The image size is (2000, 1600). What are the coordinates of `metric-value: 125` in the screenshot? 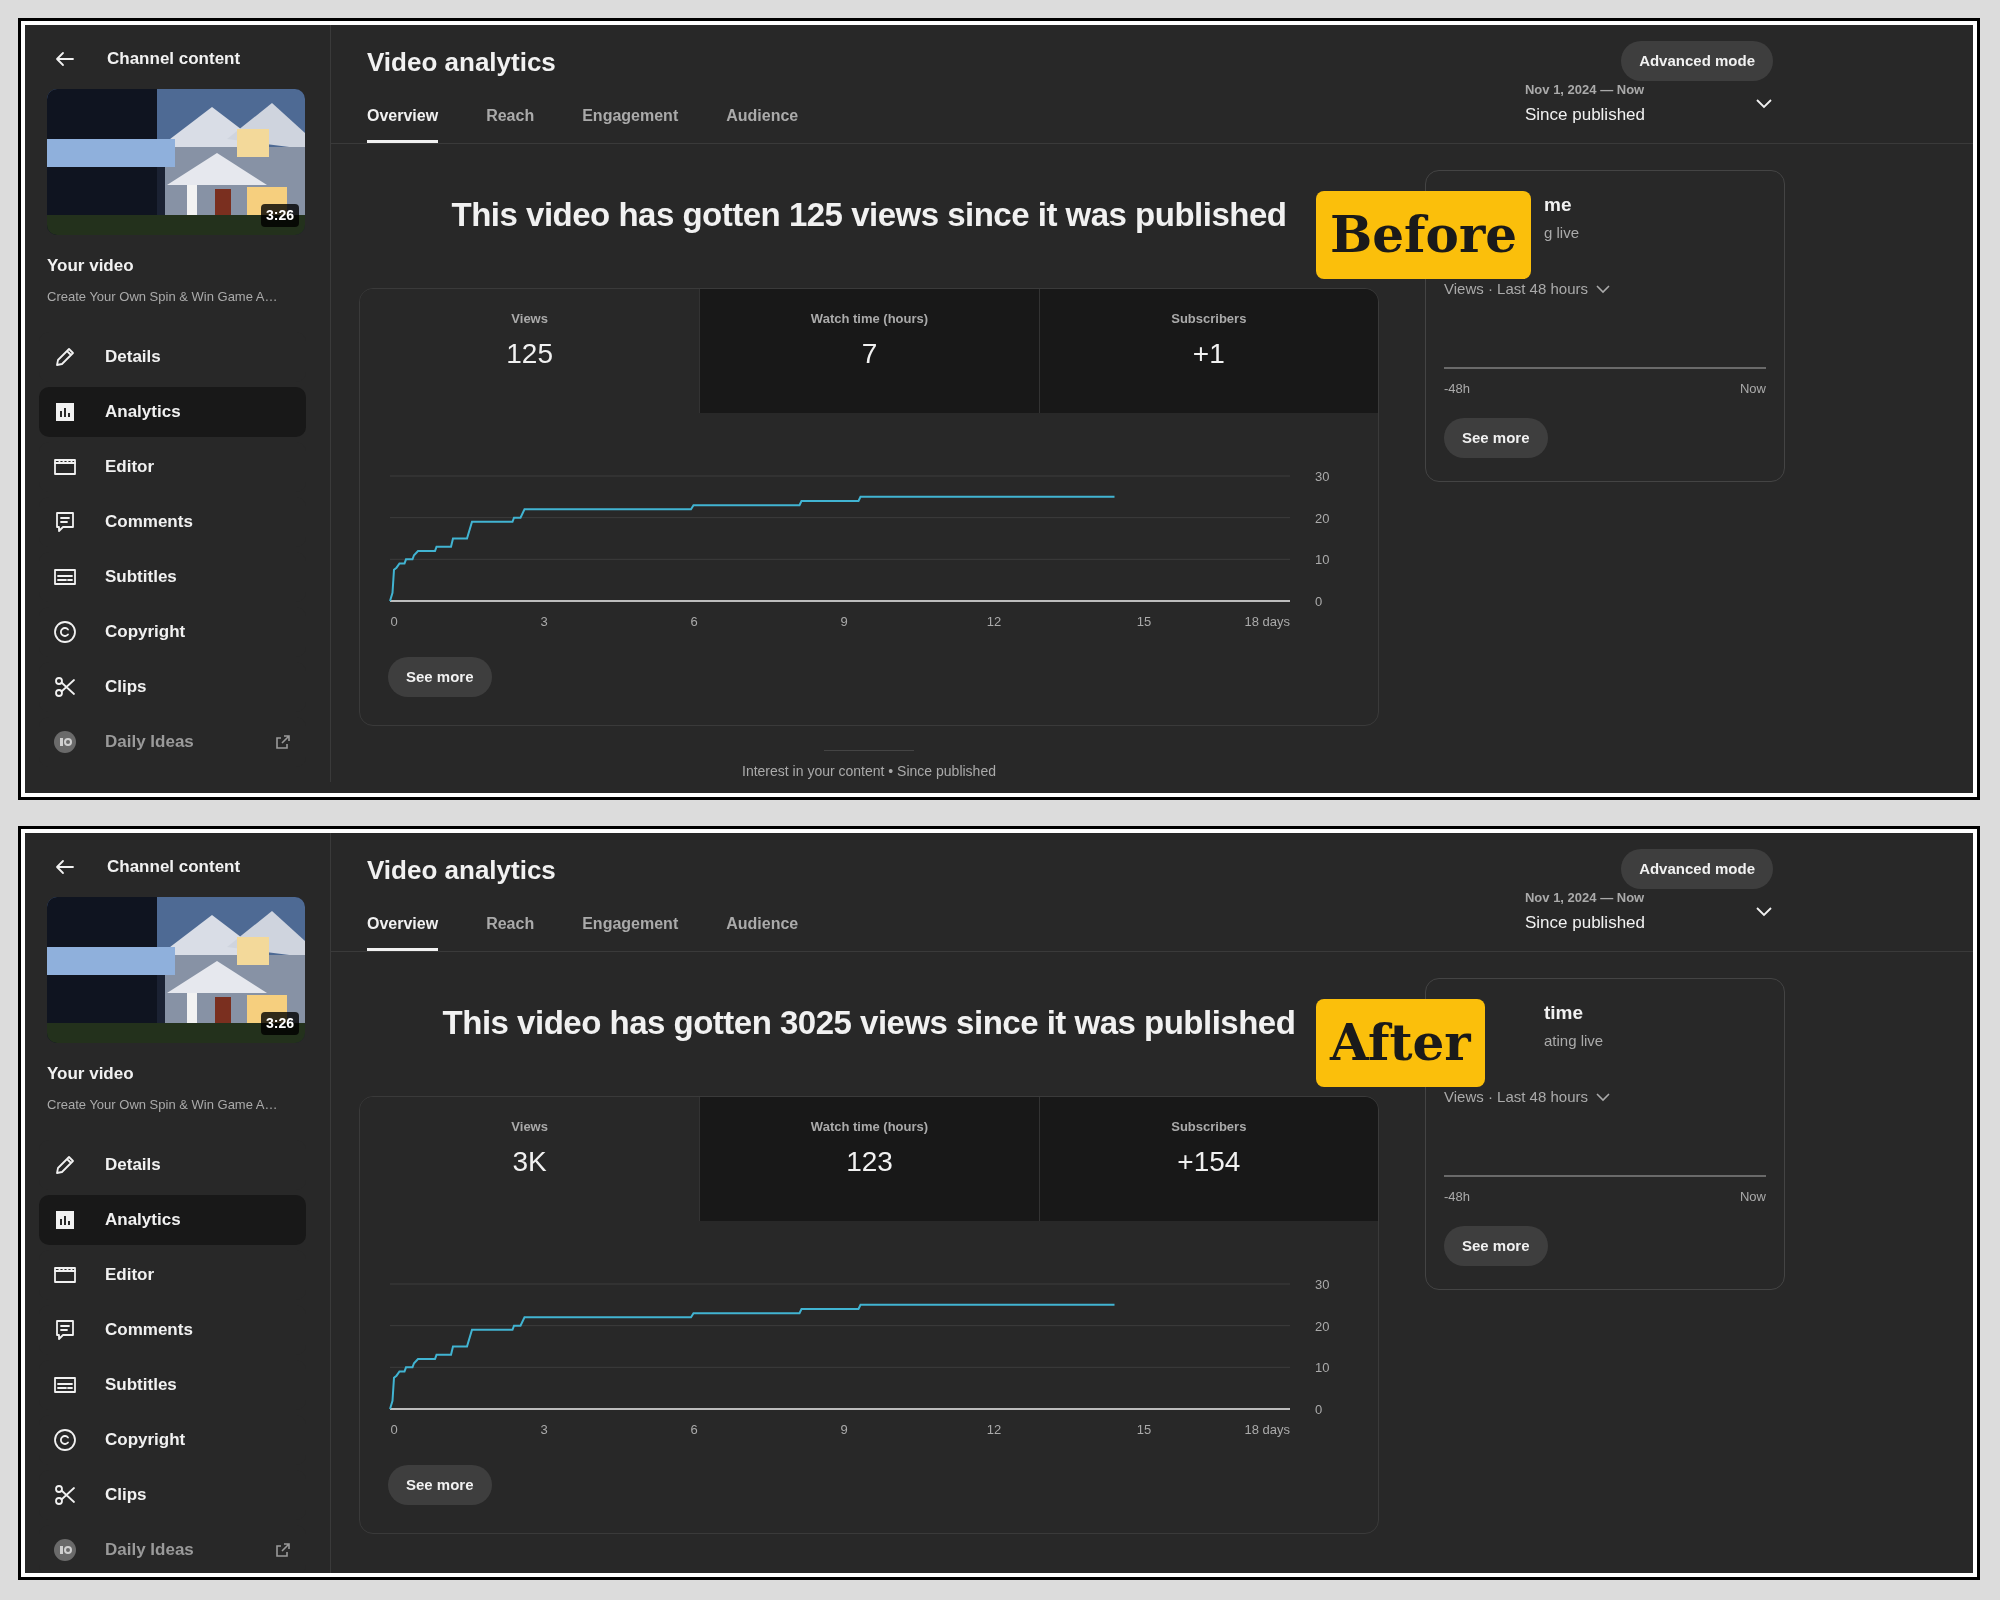 It's located at (529, 353).